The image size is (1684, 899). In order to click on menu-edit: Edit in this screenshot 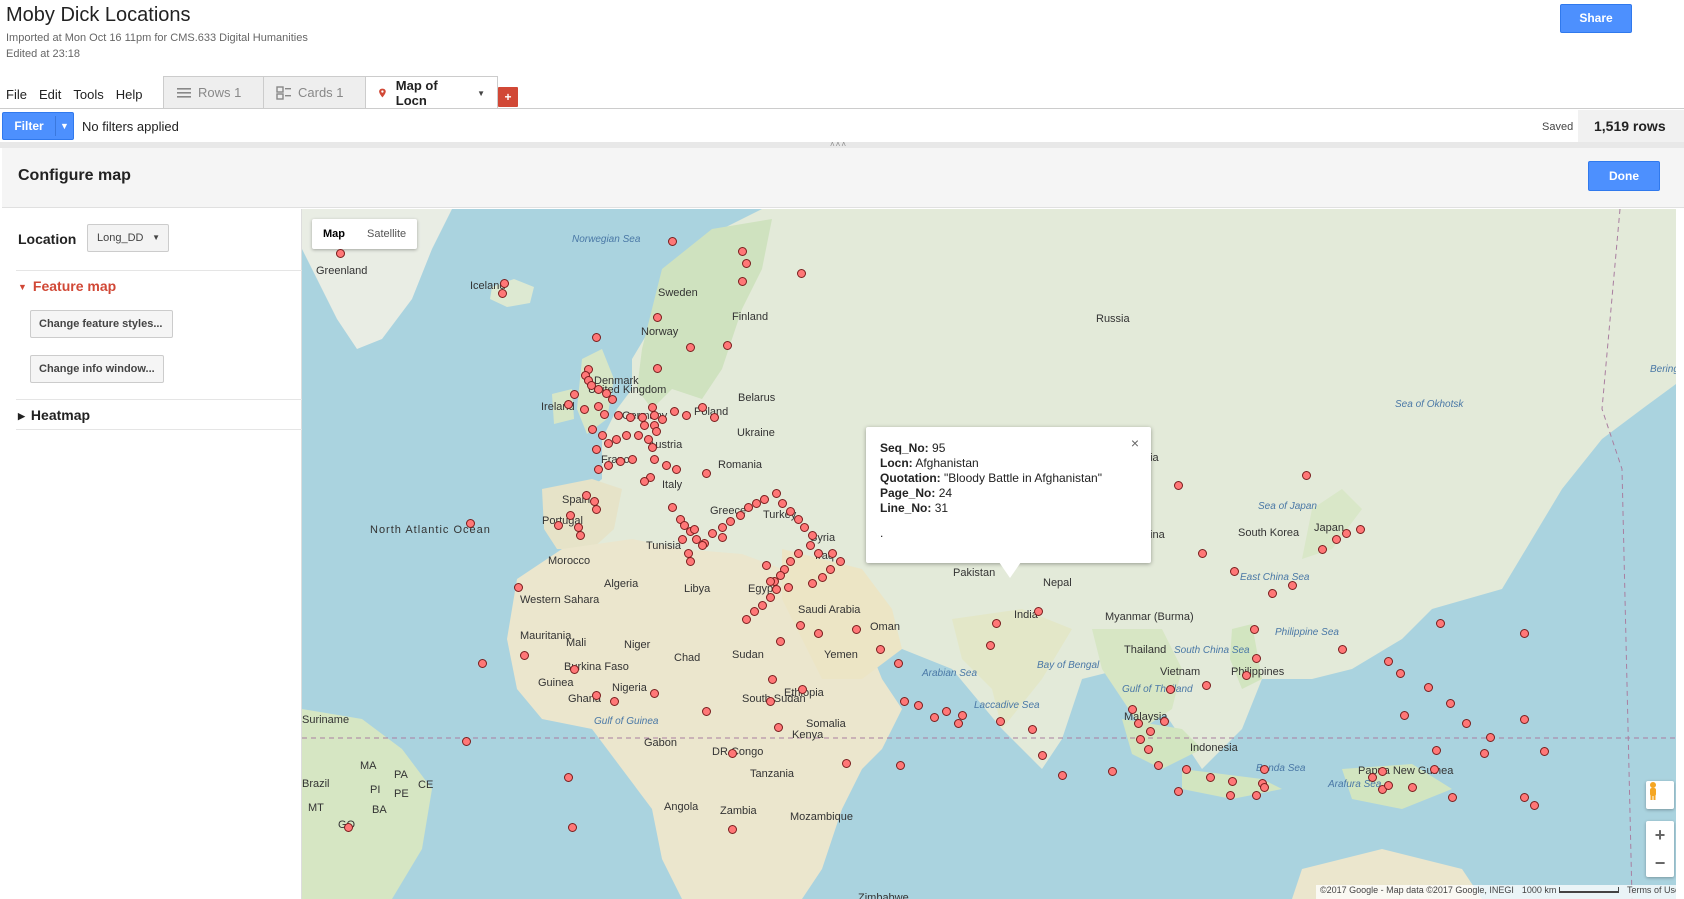, I will do `click(50, 97)`.